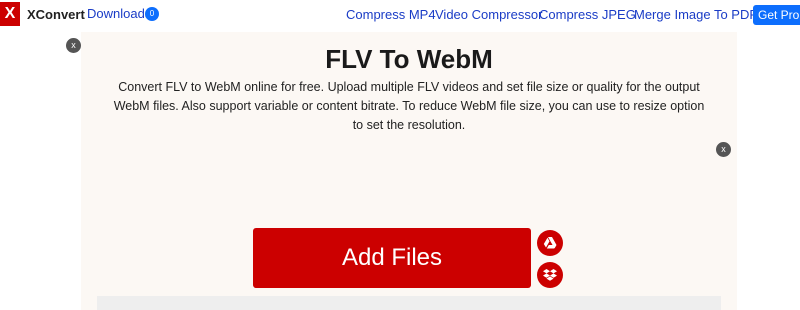 Image resolution: width=800 pixels, height=310 pixels. Describe the element at coordinates (695, 14) in the screenshot. I see `nav-link-merge-image-to-pdf: Merge Image To PDF` at that location.